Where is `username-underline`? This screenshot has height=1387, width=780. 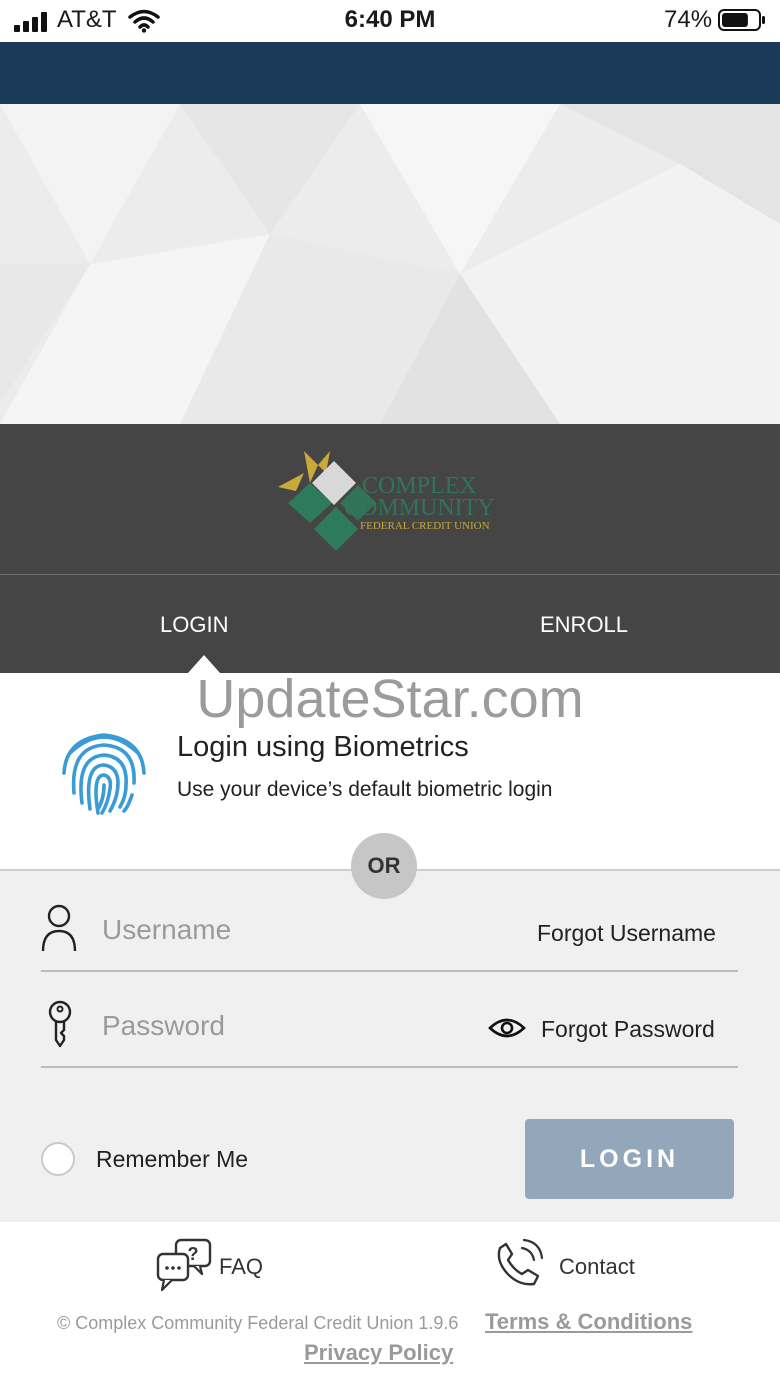
username-underline is located at coordinates (389, 971).